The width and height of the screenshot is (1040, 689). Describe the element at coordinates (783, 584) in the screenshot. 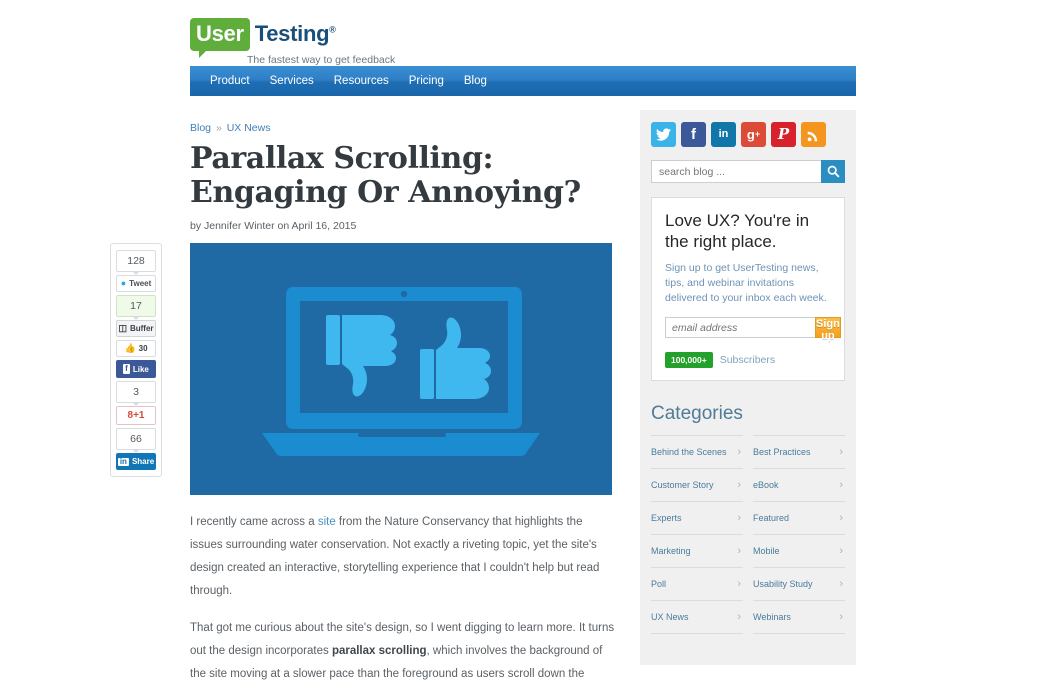

I see `category-label: Usability Study` at that location.